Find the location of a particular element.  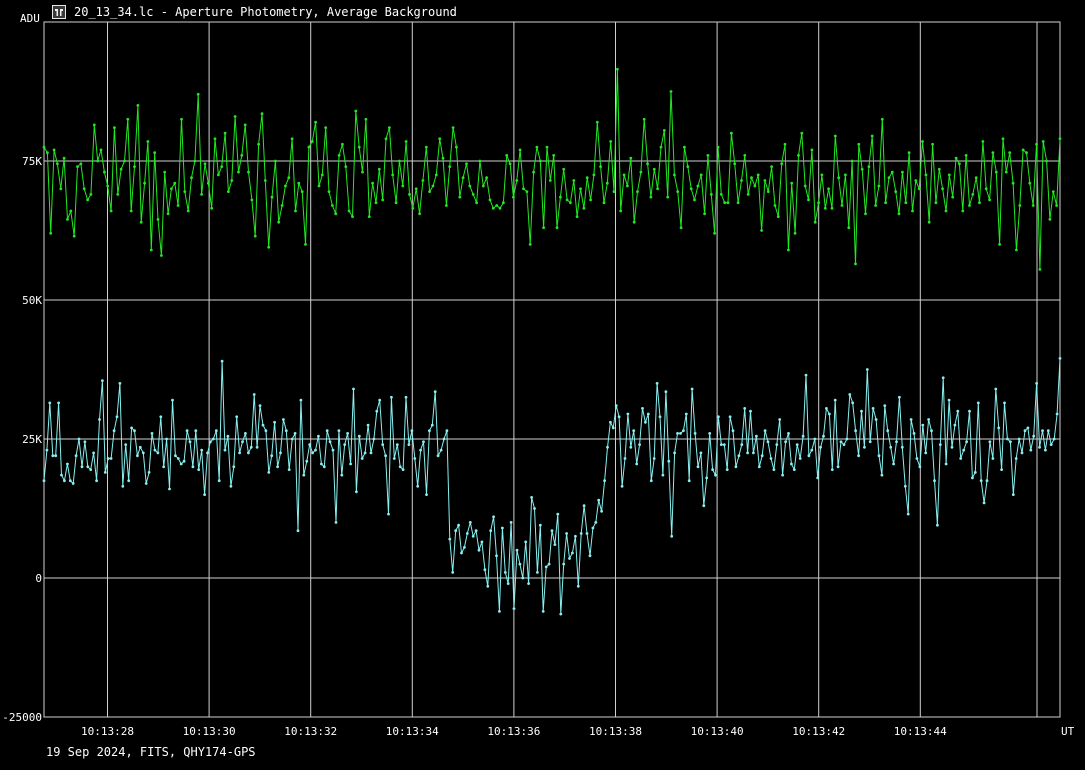

x-tick-label: 10:13:40 is located at coordinates (717, 731).